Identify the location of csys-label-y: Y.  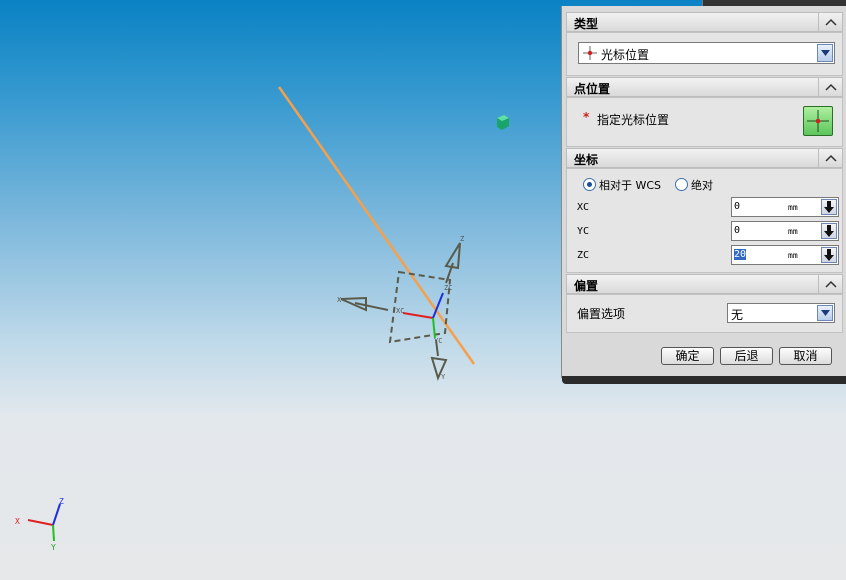
(443, 377).